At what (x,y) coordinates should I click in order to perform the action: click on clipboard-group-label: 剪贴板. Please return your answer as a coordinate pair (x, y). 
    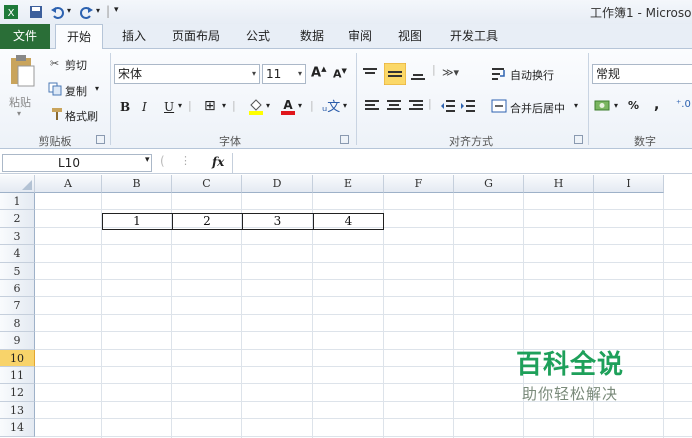
    Looking at the image, I should click on (55, 141).